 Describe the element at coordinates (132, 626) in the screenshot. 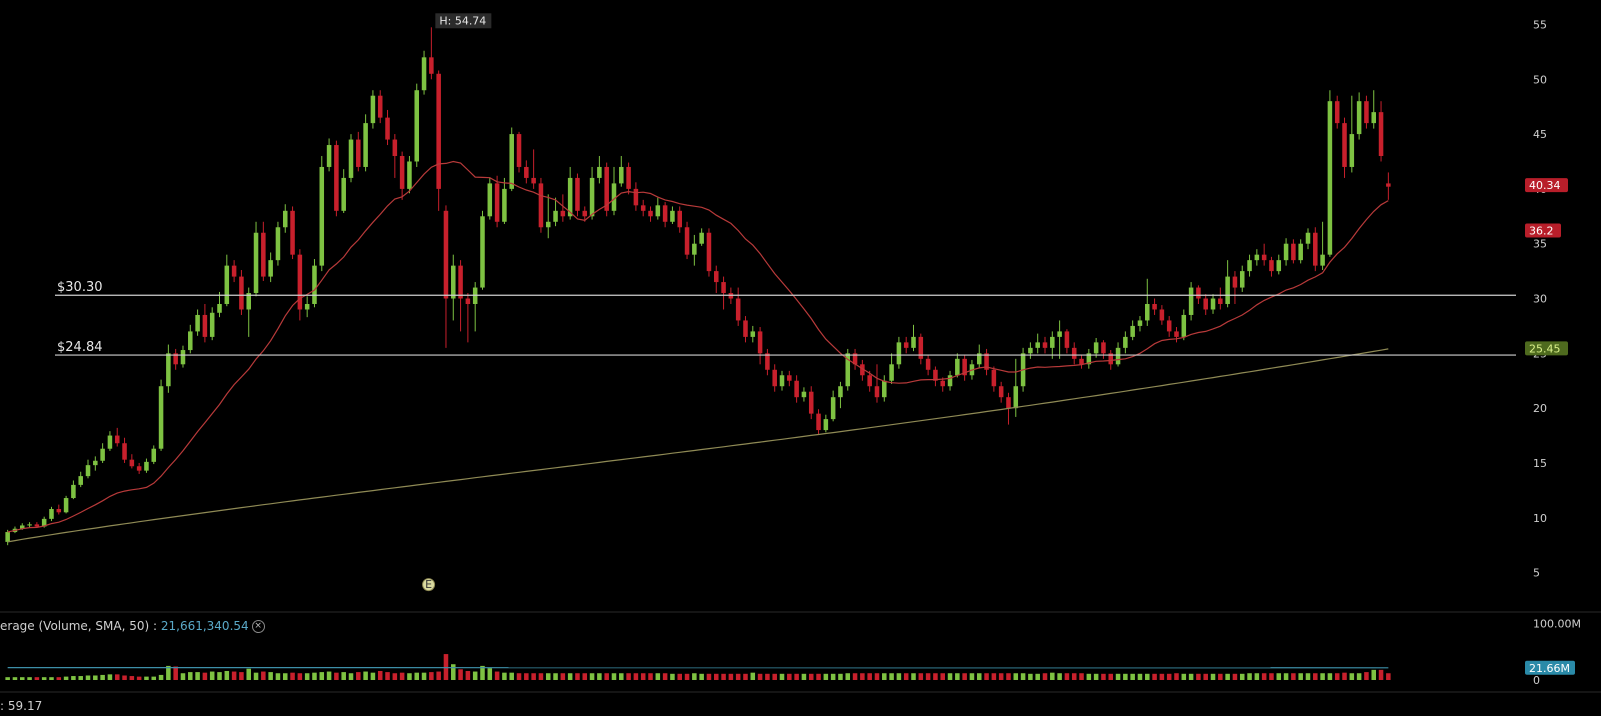

I see `volume-sma-legend: erage (Volume, SMA, 50) : 21,661,340.54 ×` at that location.